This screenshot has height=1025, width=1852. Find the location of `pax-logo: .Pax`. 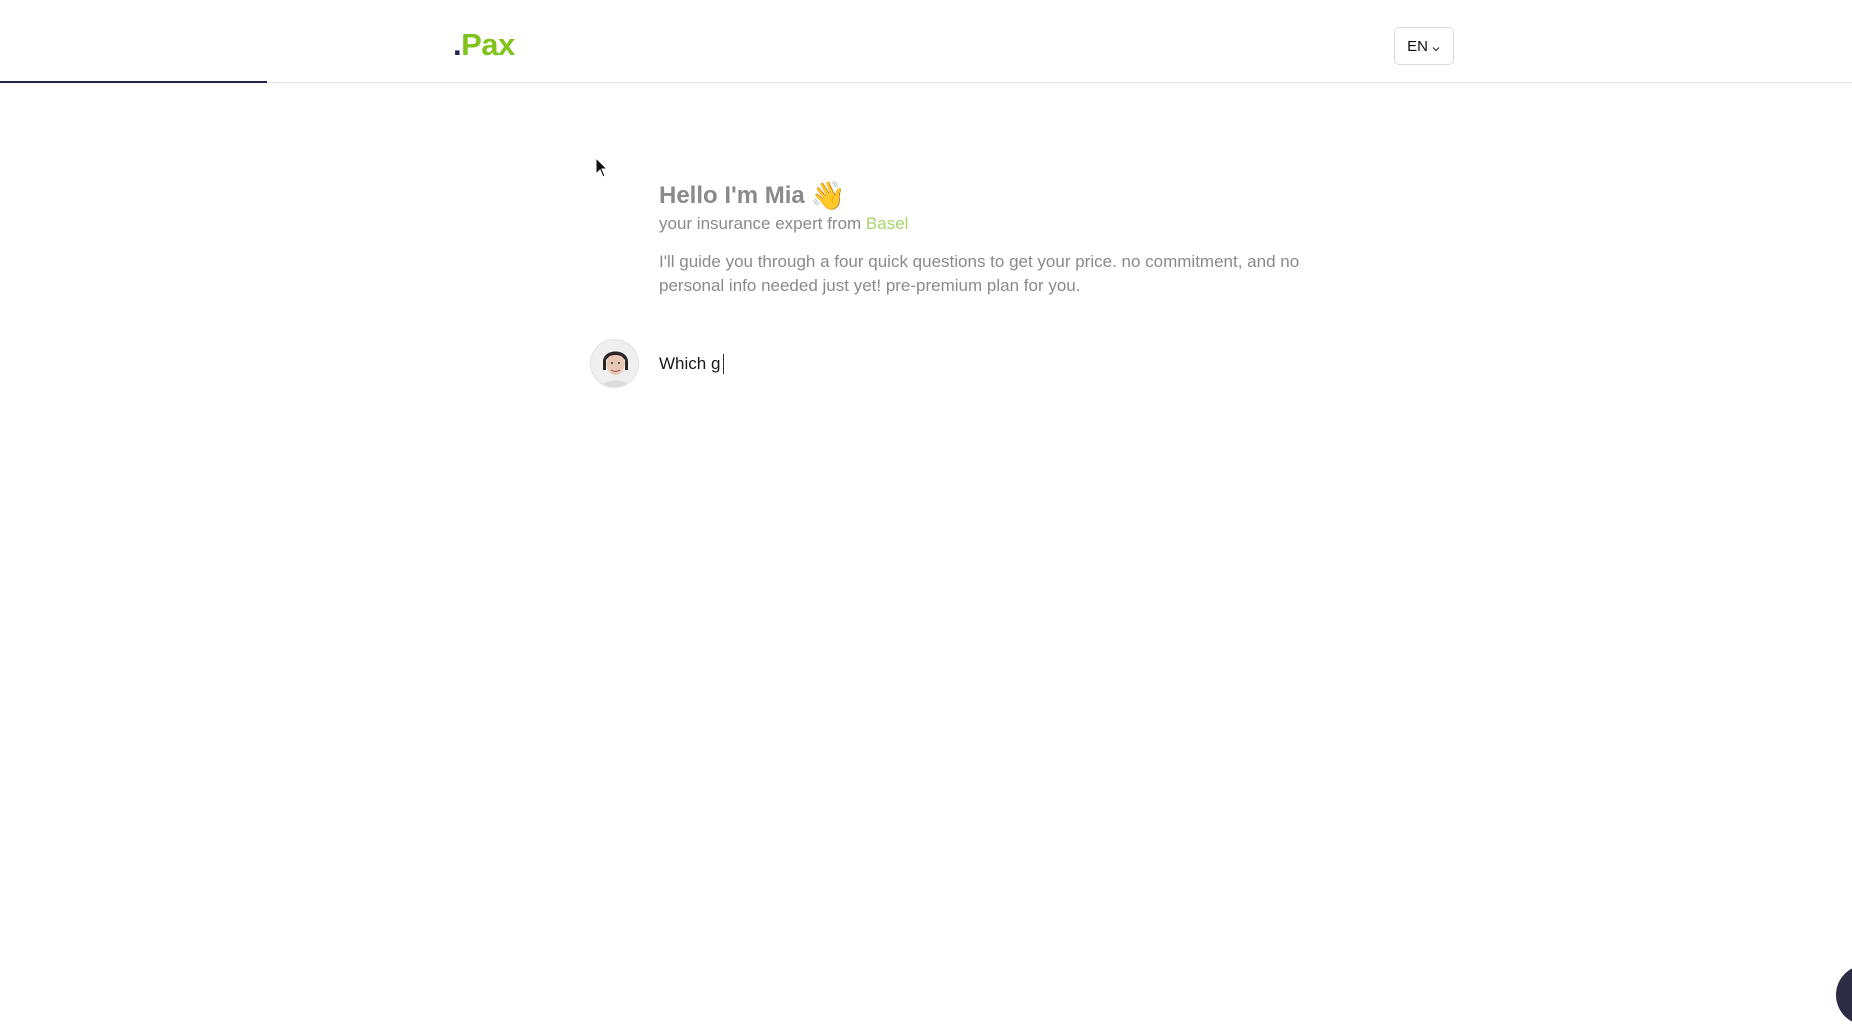

pax-logo: .Pax is located at coordinates (484, 45).